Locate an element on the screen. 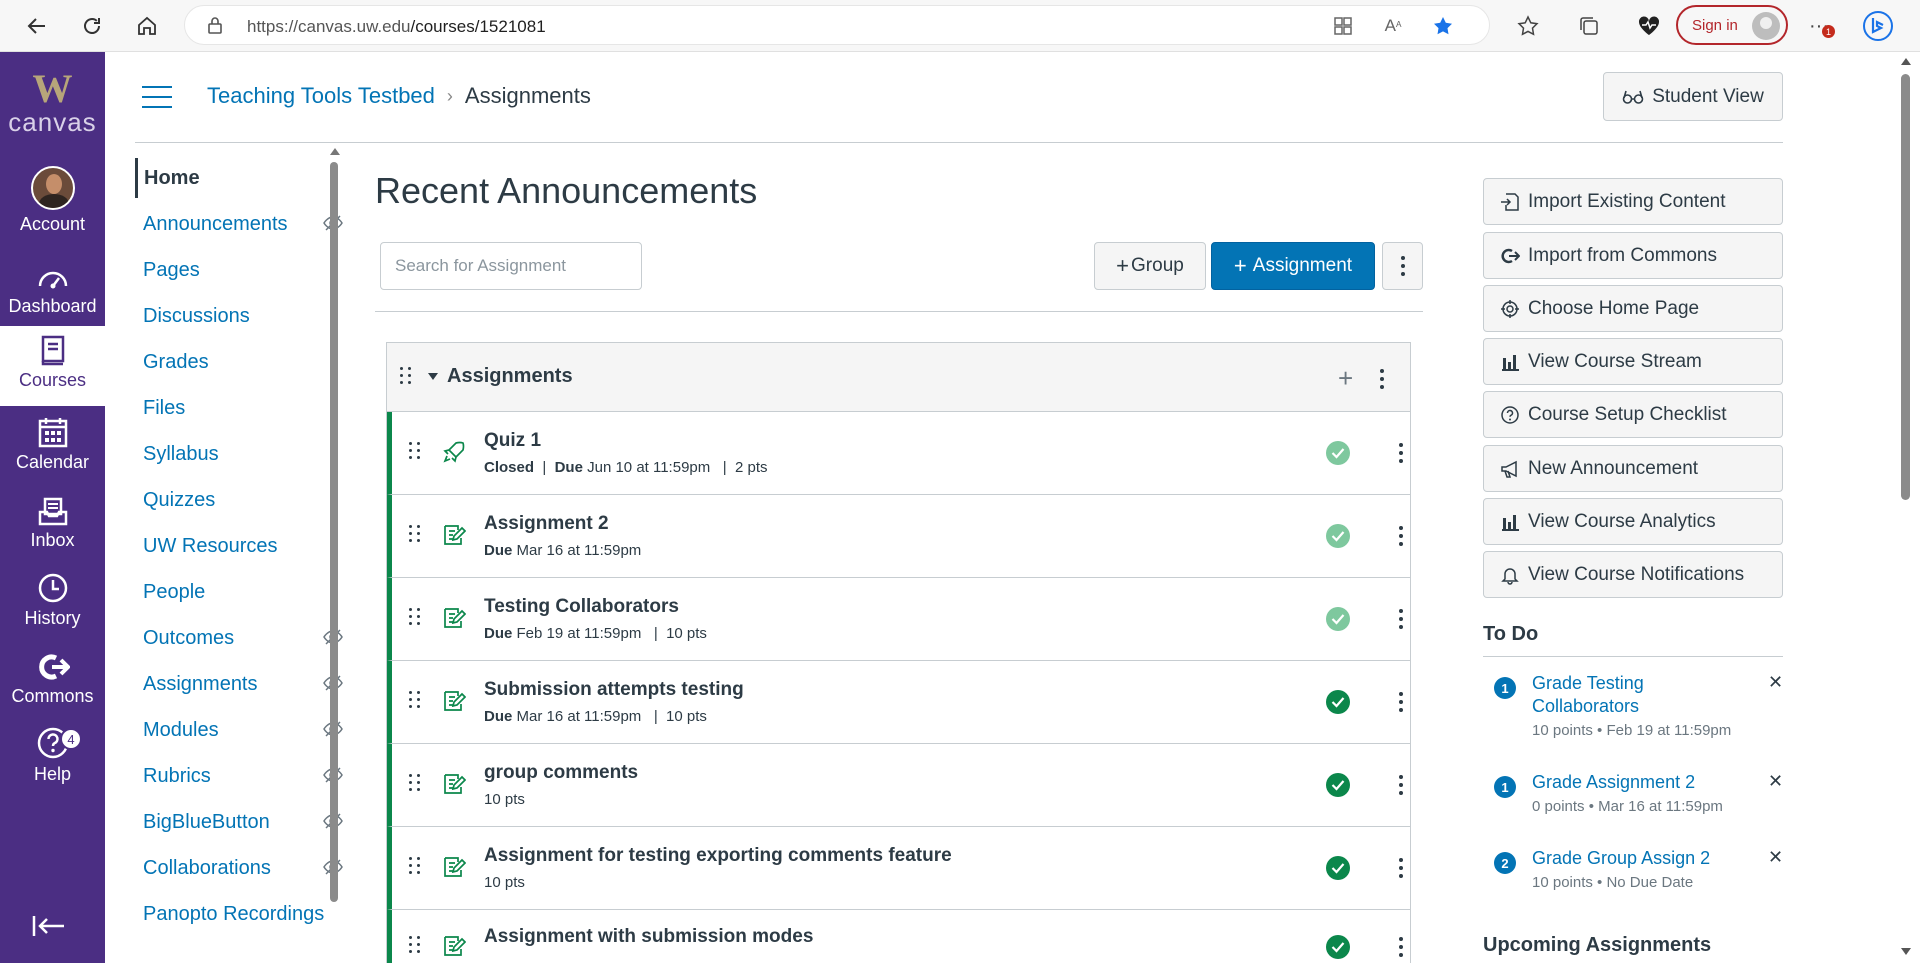  global-nav-commons: Commons is located at coordinates (52, 680).